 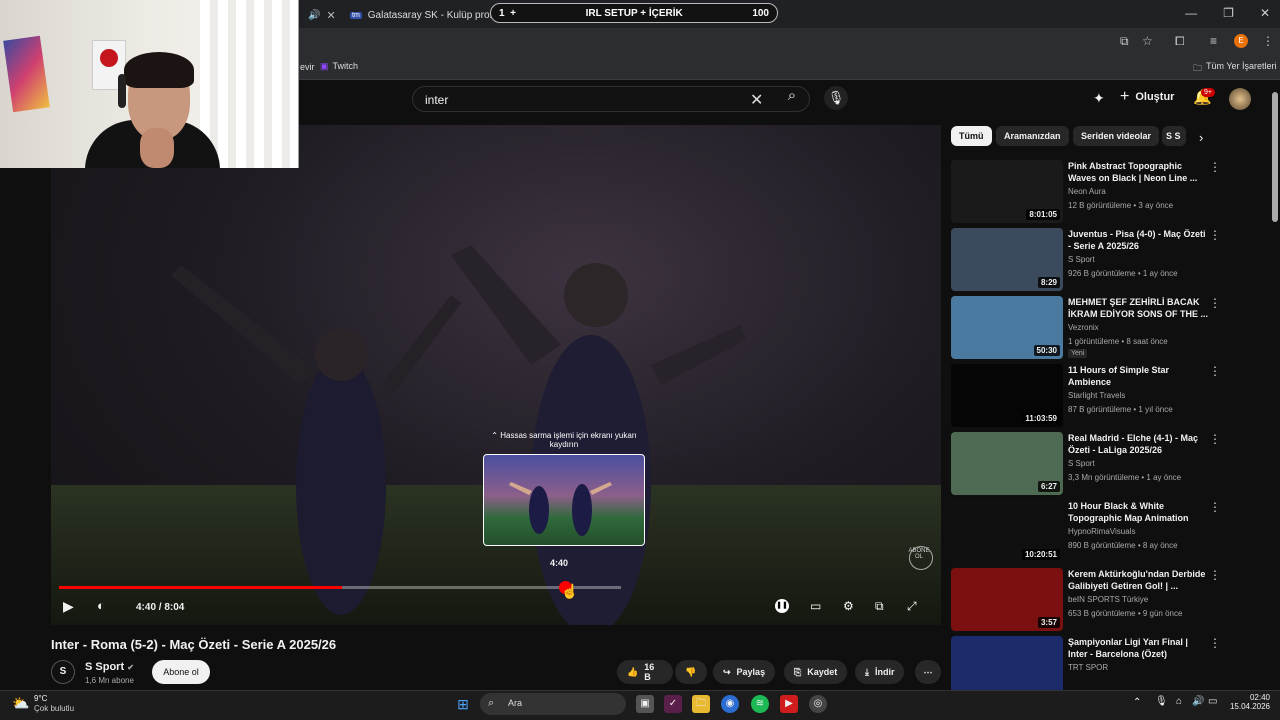 I want to click on clear-search-icon: ✕, so click(x=756, y=100).